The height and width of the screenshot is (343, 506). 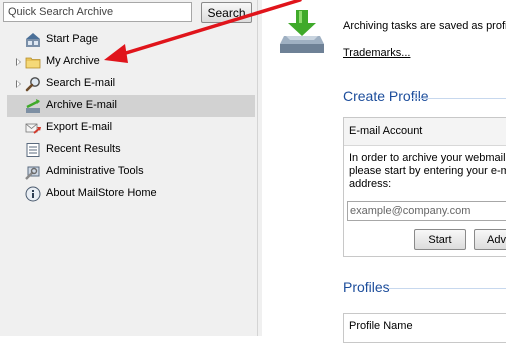 I want to click on info-icon, so click(x=33, y=194).